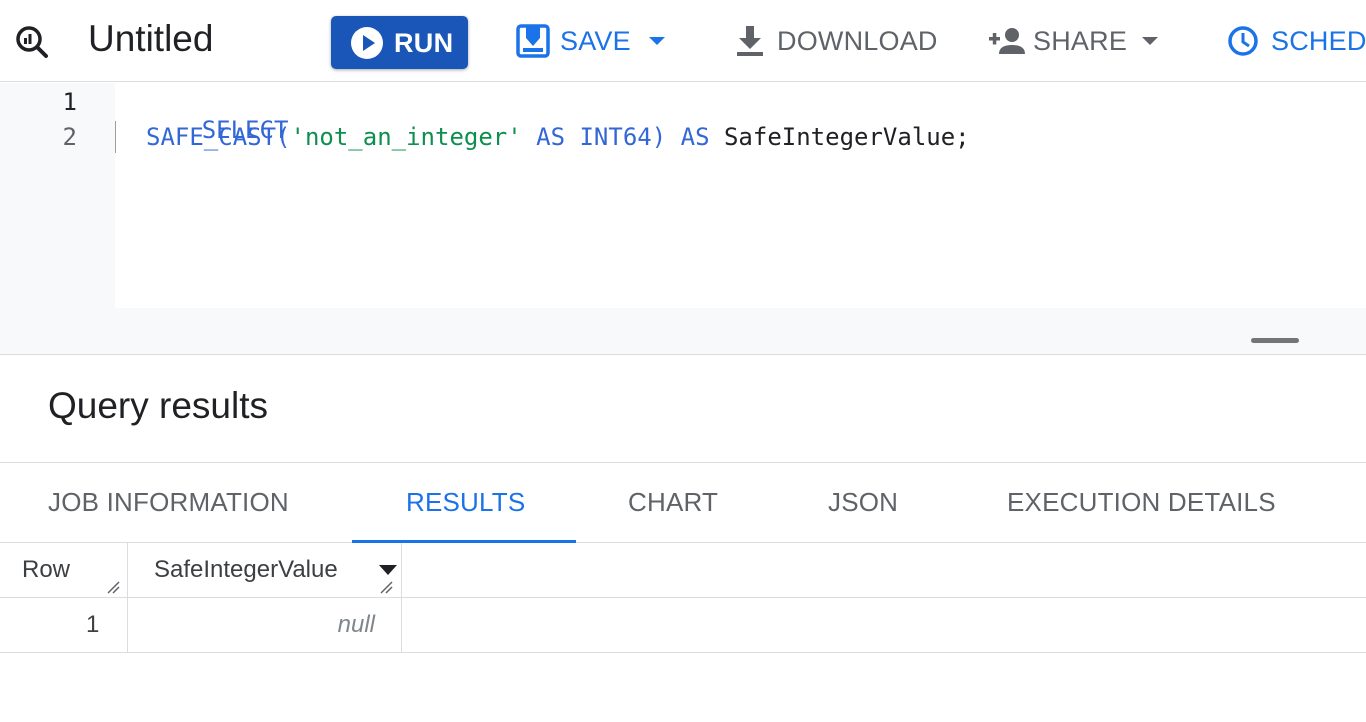  I want to click on download-button-label: DOWNLOAD, so click(857, 41).